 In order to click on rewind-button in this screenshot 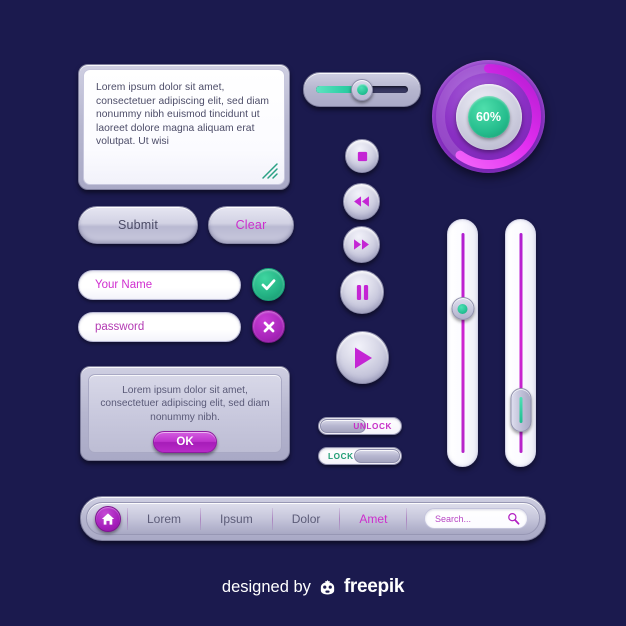, I will do `click(361, 201)`.